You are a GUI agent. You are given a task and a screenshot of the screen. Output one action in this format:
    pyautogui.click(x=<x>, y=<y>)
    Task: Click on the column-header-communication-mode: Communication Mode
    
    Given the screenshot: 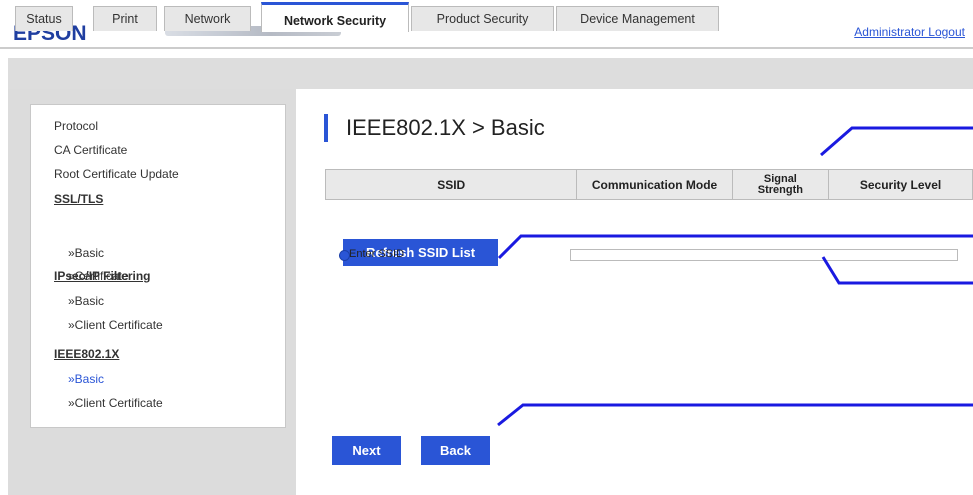 What is the action you would take?
    pyautogui.click(x=654, y=184)
    